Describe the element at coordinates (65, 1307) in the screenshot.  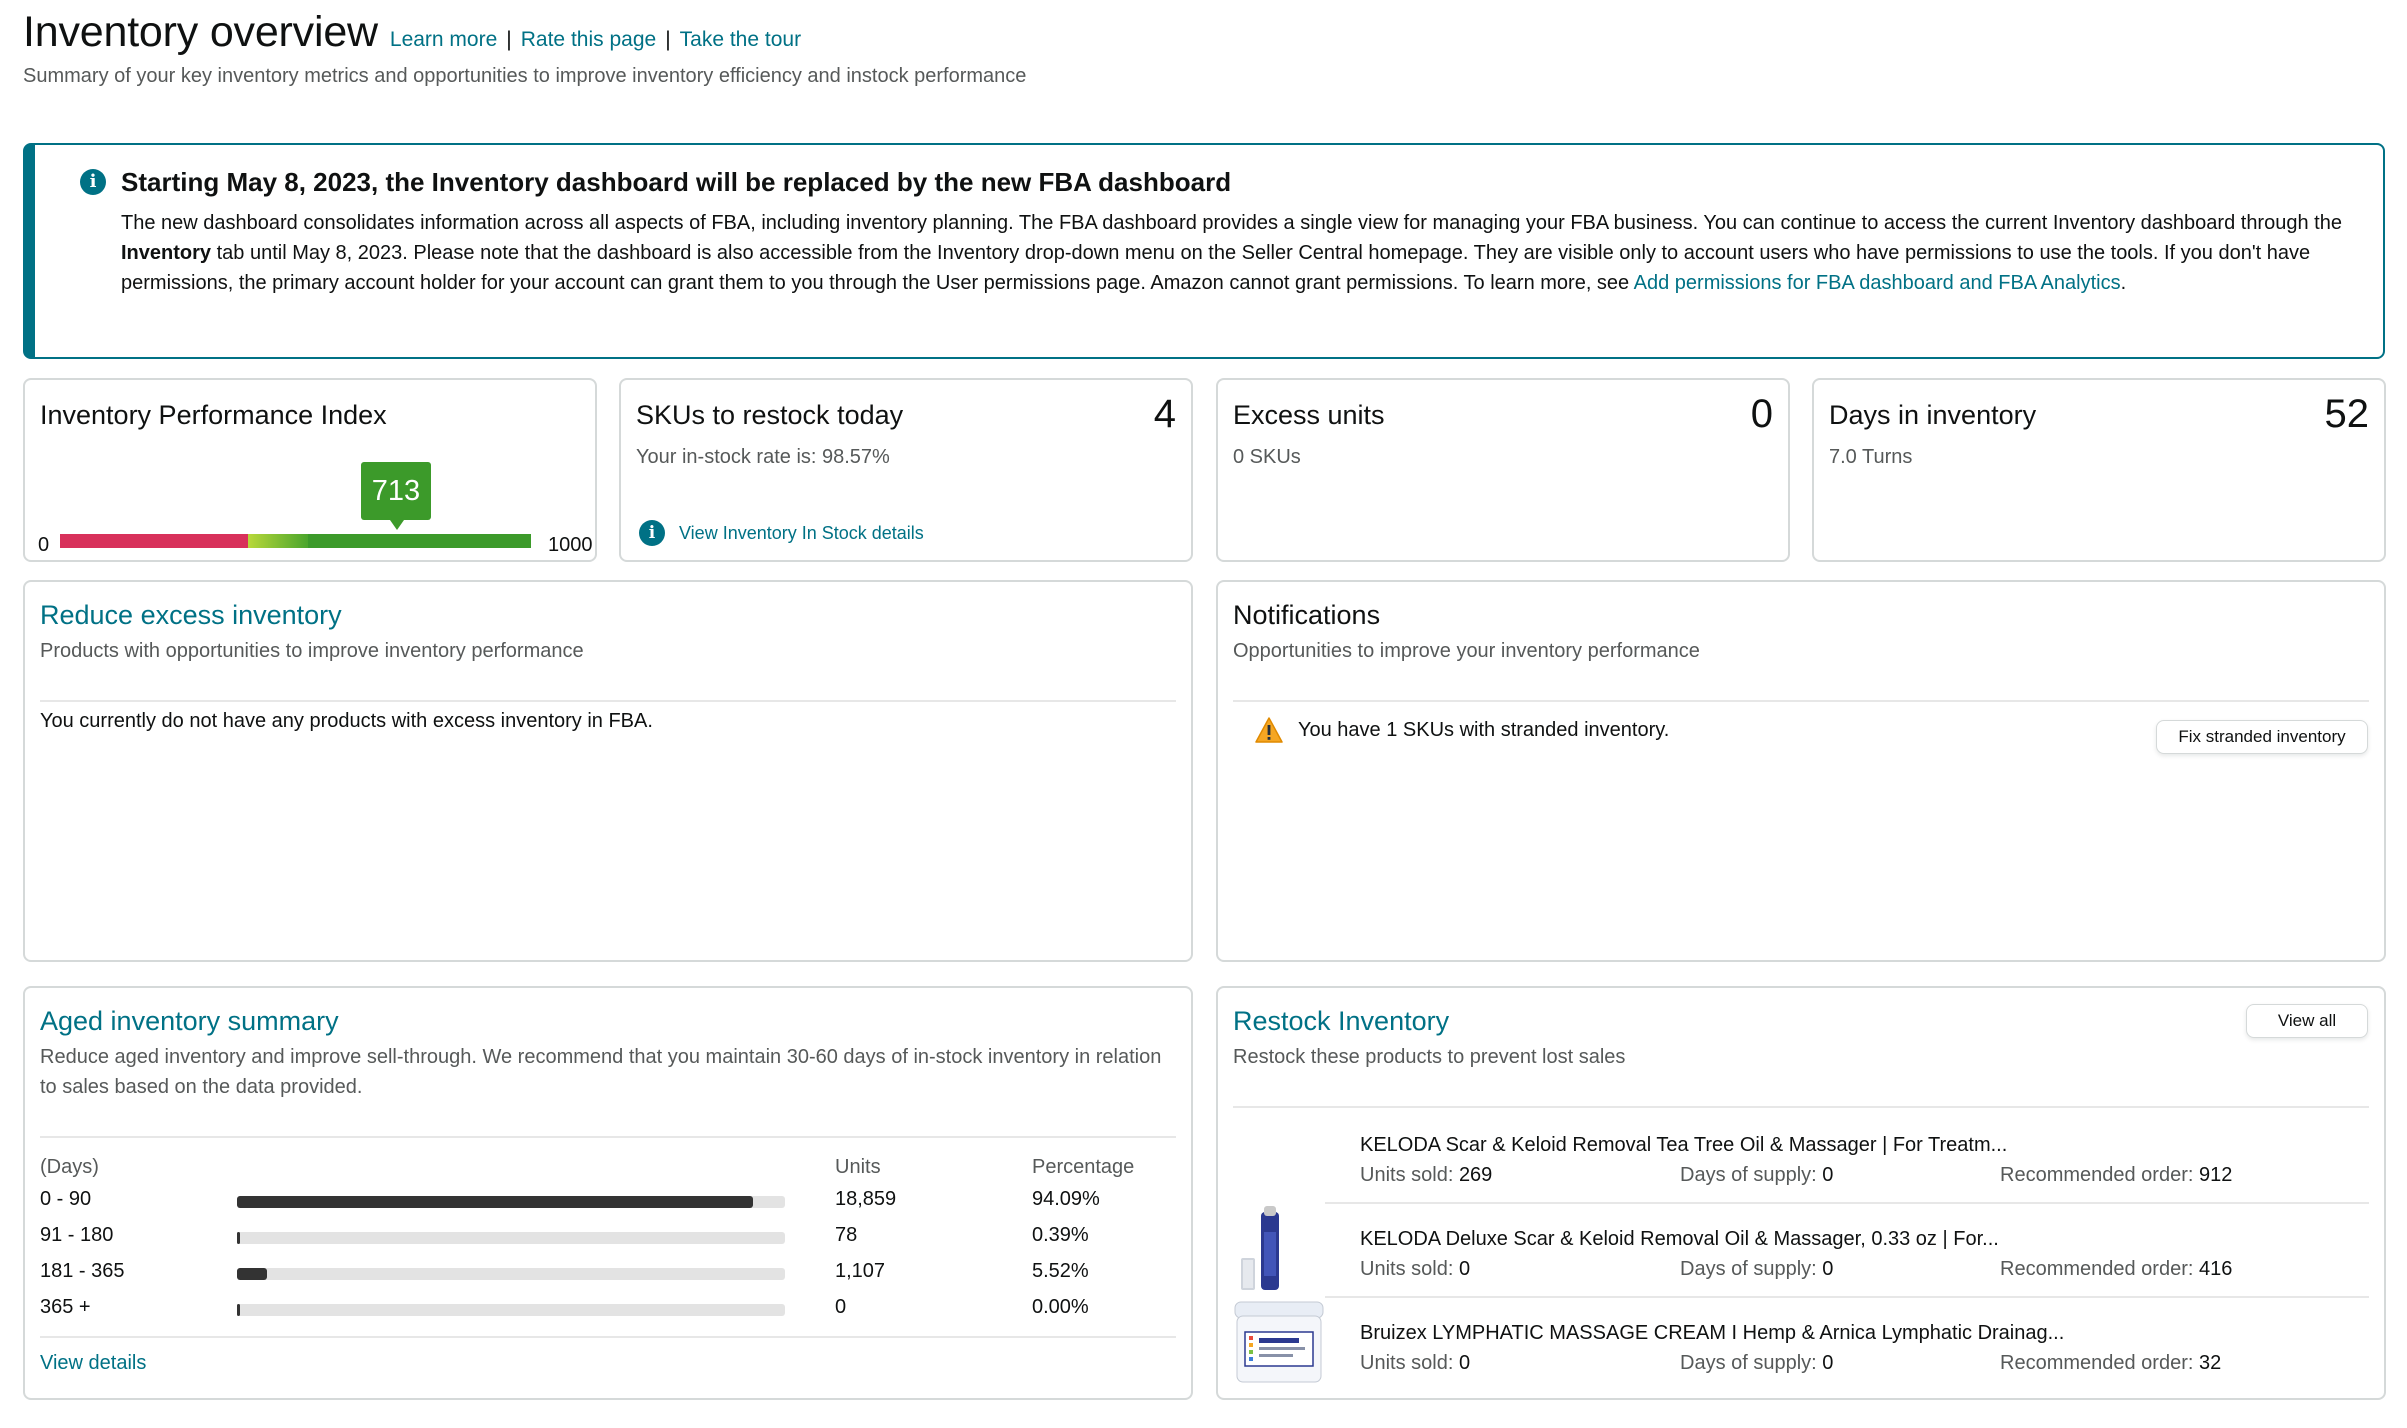
I see `aged-range: 365 +` at that location.